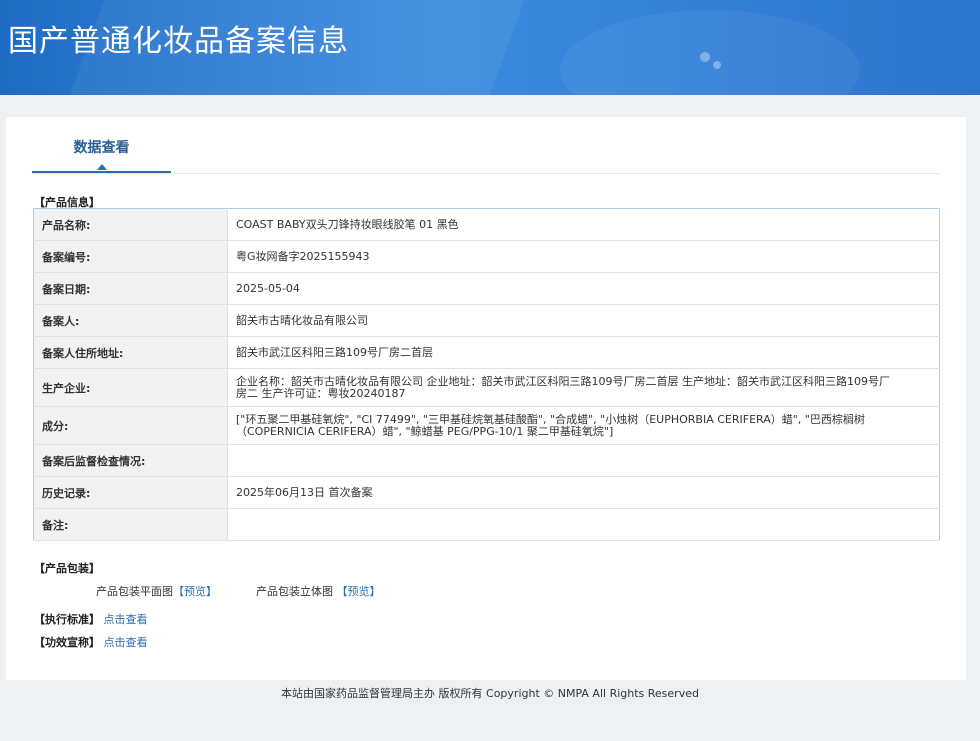  What do you see at coordinates (130, 524) in the screenshot?
I see `row-key-remarks: 备注:` at bounding box center [130, 524].